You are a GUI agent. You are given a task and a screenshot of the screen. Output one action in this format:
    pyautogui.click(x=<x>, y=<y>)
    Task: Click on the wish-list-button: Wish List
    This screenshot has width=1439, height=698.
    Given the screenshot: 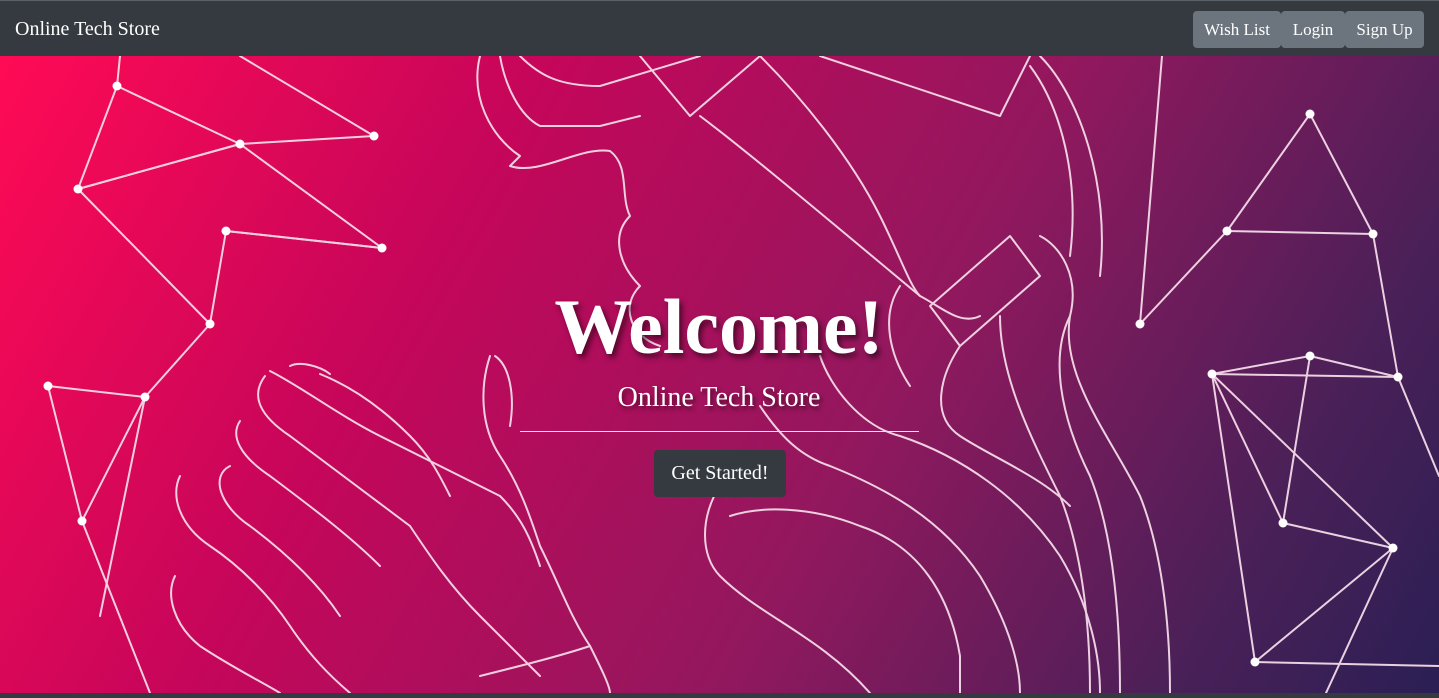 What is the action you would take?
    pyautogui.click(x=1237, y=29)
    